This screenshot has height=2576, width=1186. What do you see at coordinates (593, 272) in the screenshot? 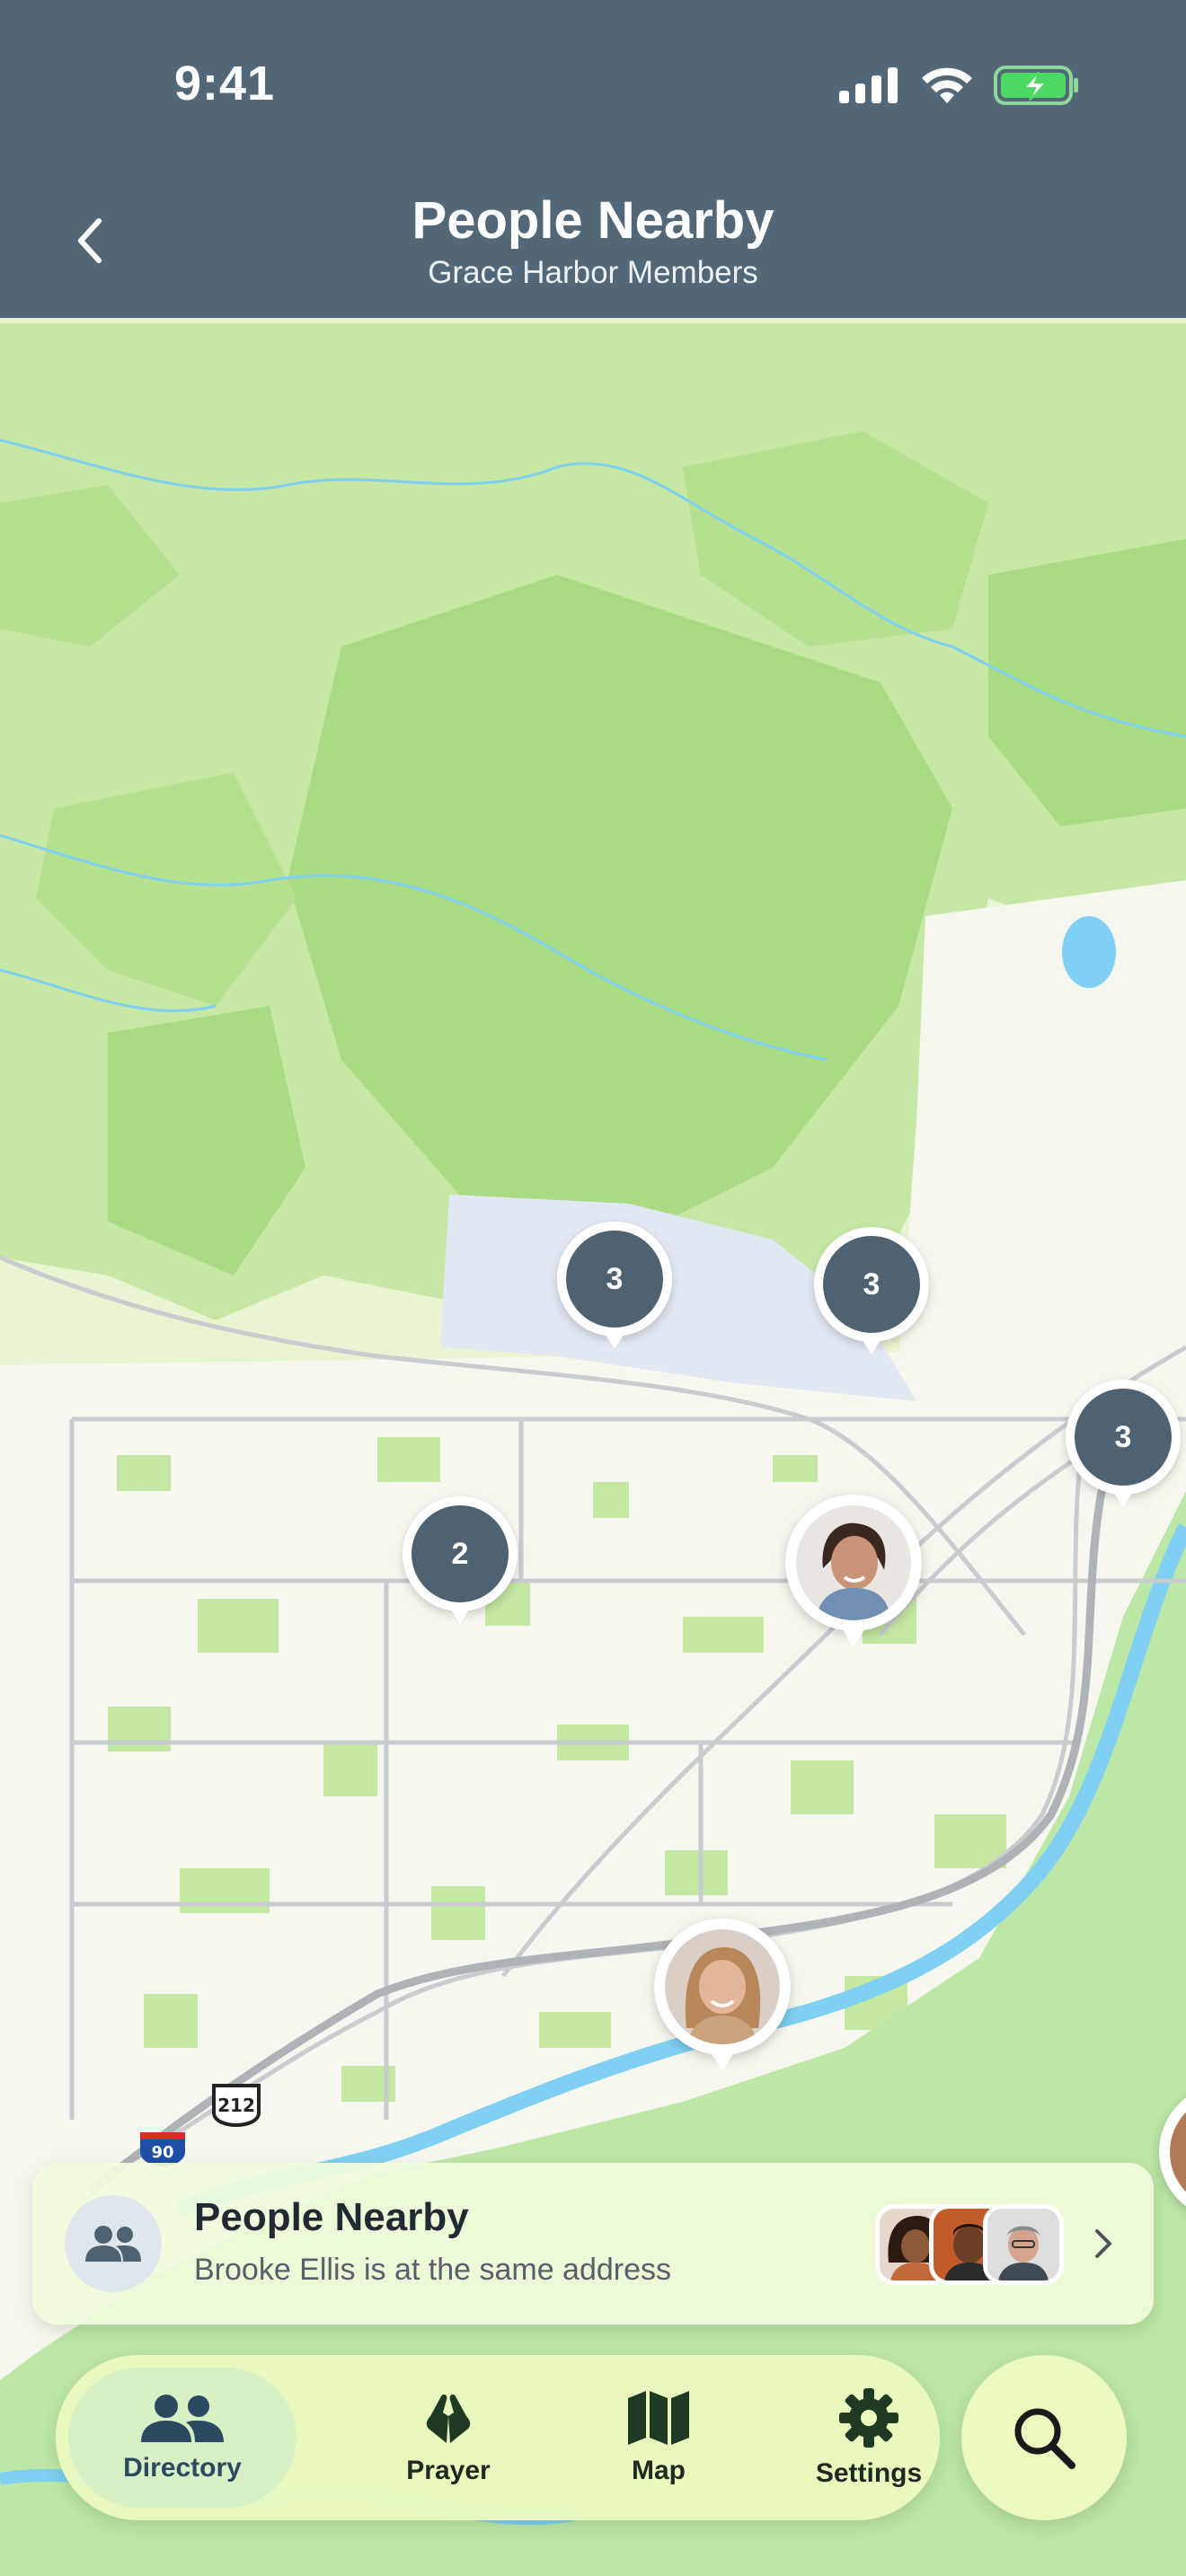
I see `page-subtitle: Grace Harbor Members` at bounding box center [593, 272].